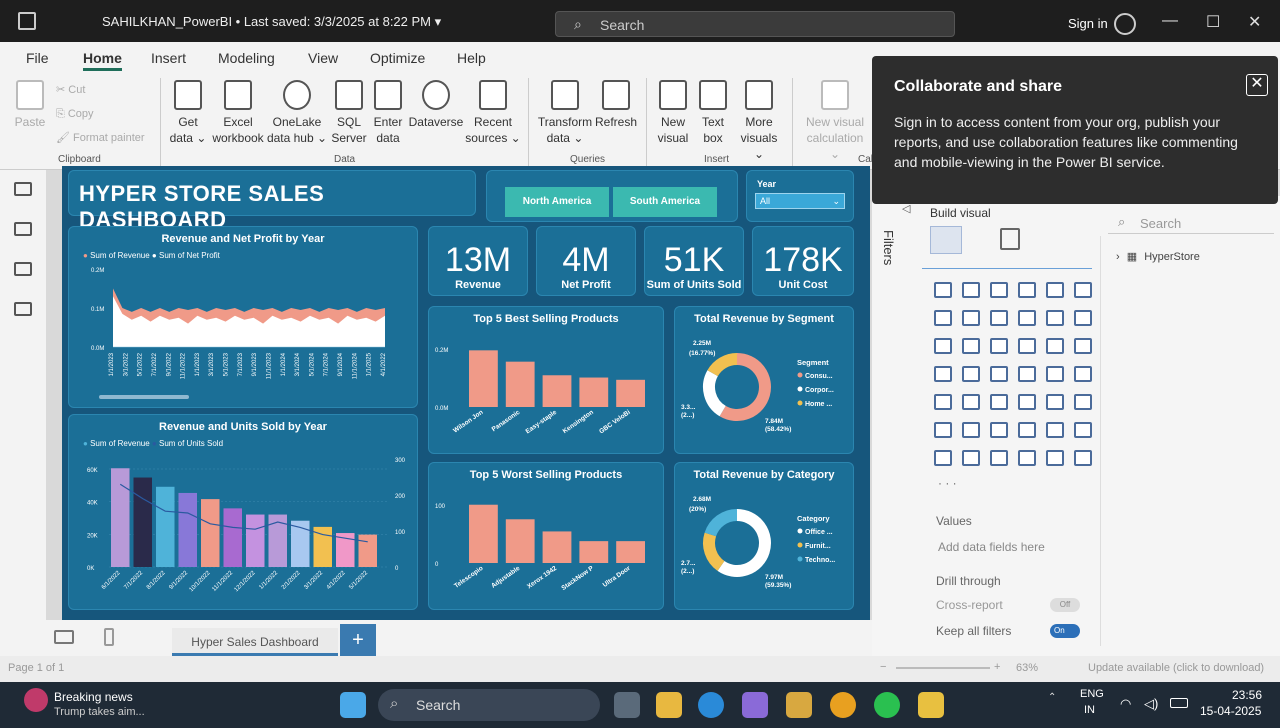 This screenshot has width=1280, height=728. Describe the element at coordinates (297, 113) in the screenshot. I see `onelake-button: OneLake data hub ⌄` at that location.